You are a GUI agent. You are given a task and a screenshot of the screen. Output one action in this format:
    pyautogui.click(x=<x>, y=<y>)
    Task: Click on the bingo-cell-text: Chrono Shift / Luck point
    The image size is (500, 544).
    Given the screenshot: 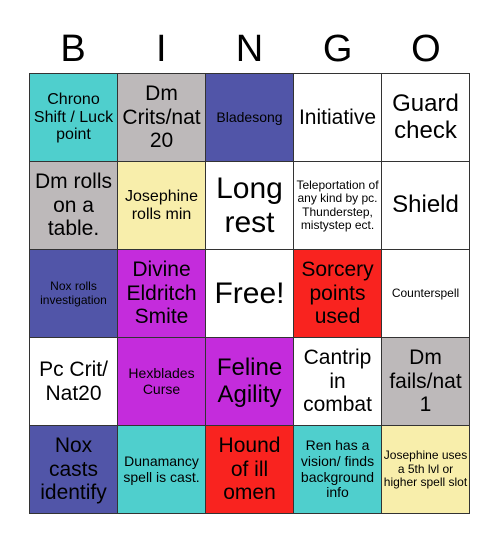 What is the action you would take?
    pyautogui.click(x=73, y=117)
    